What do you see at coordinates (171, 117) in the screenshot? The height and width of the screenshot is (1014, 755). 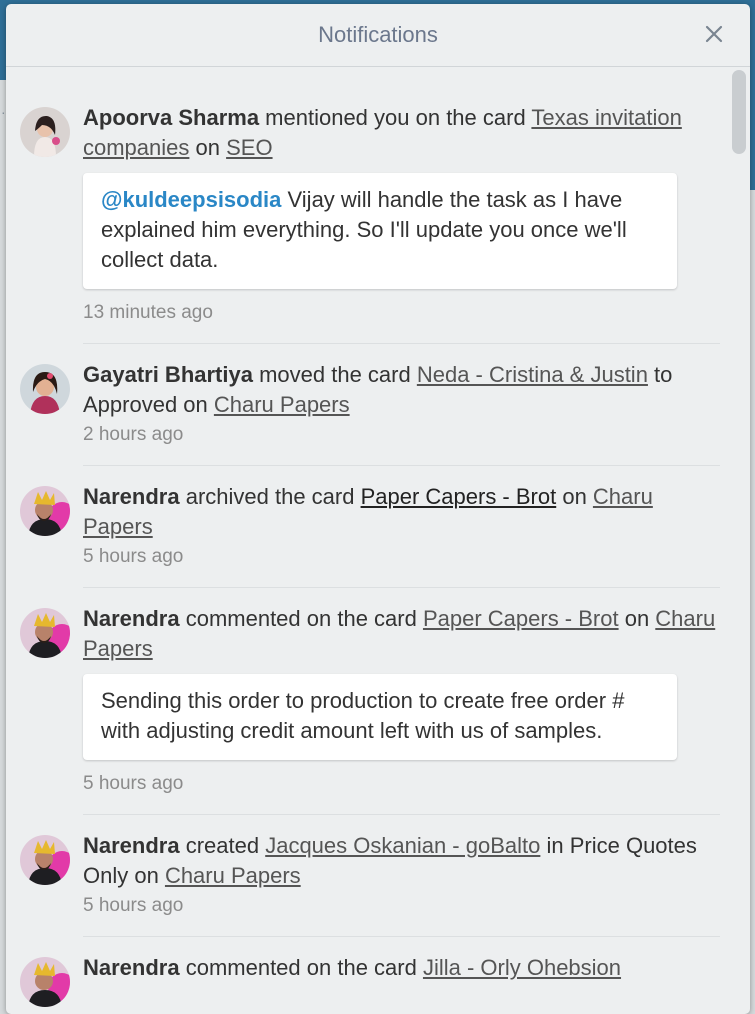 I see `actor-name: Apoorva Sharma` at bounding box center [171, 117].